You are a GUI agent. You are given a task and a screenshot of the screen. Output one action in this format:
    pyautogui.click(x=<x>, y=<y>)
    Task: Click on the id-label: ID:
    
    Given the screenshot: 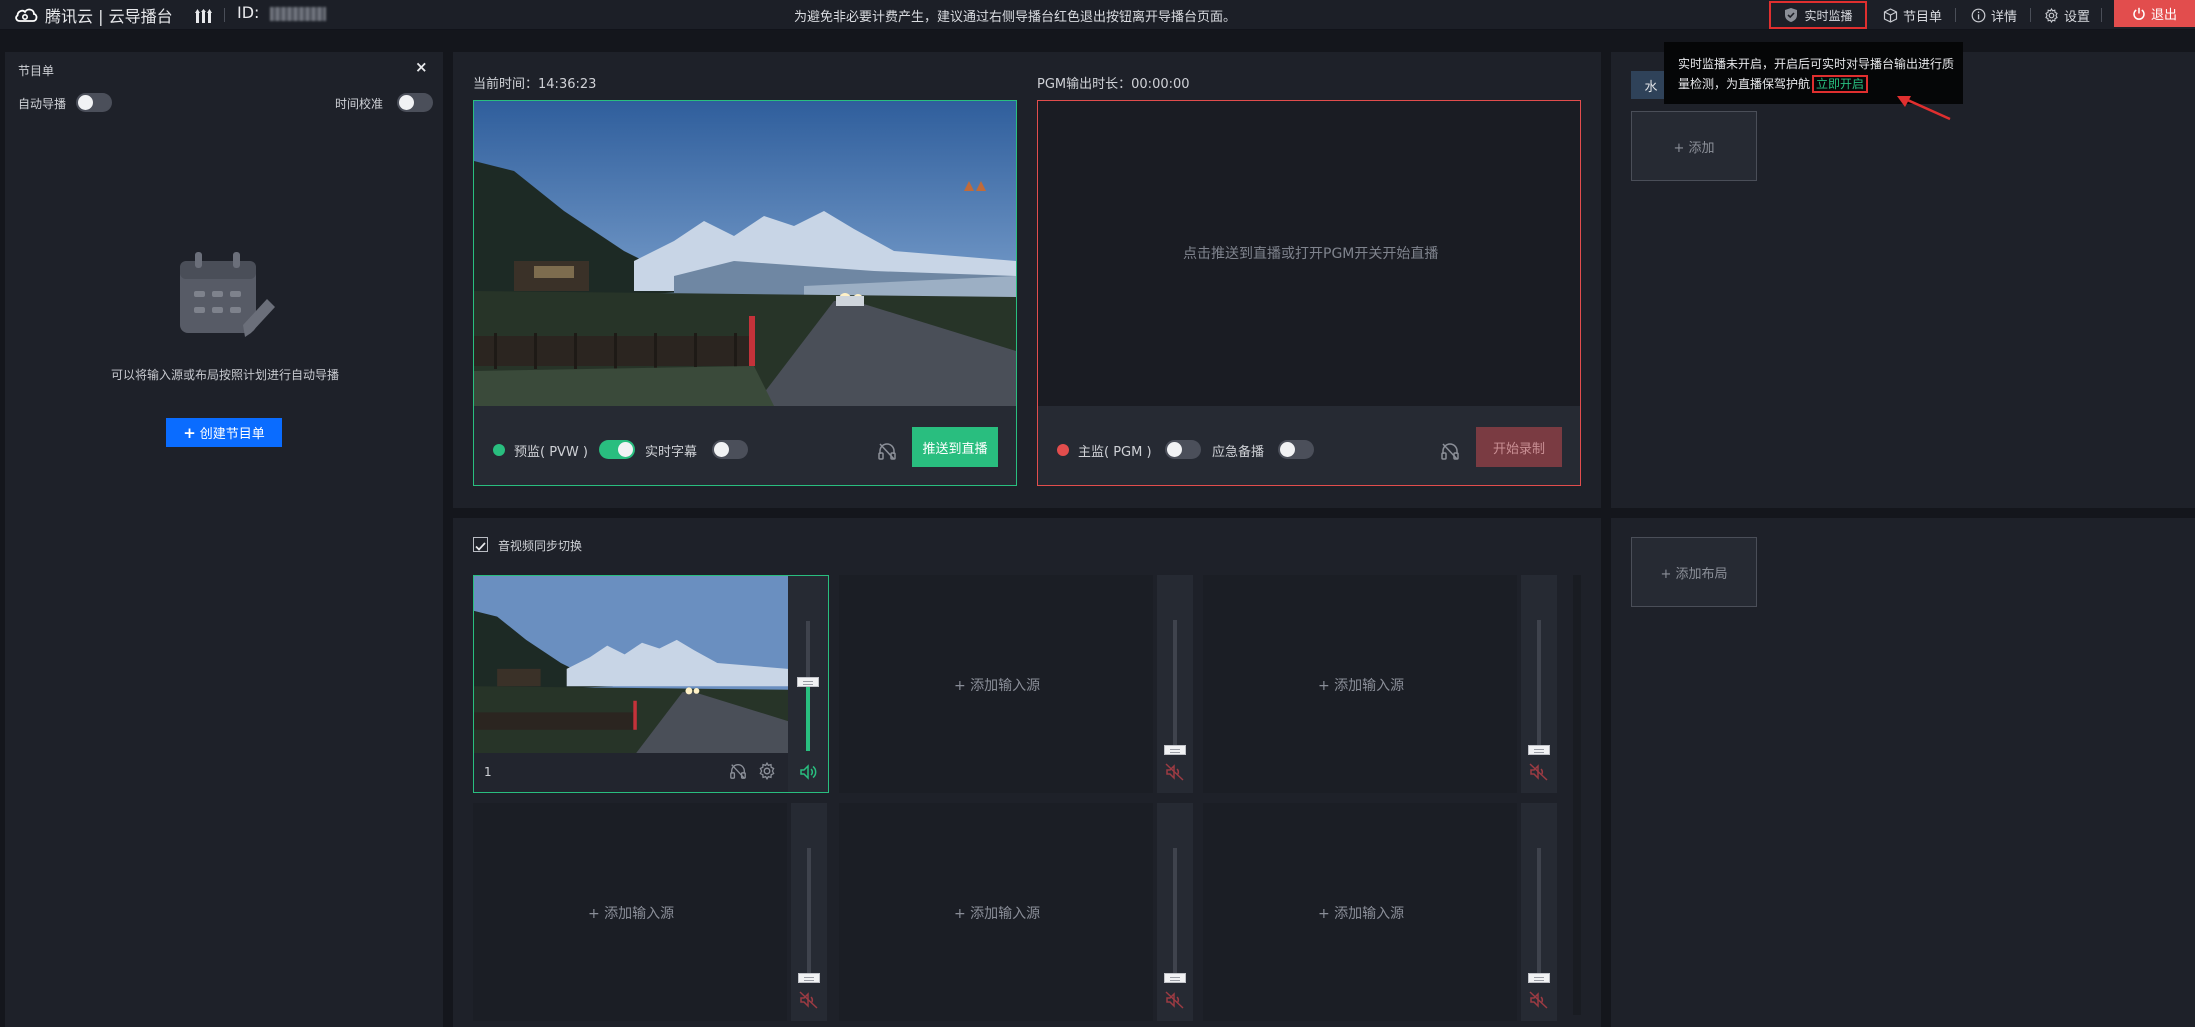 What is the action you would take?
    pyautogui.click(x=248, y=12)
    